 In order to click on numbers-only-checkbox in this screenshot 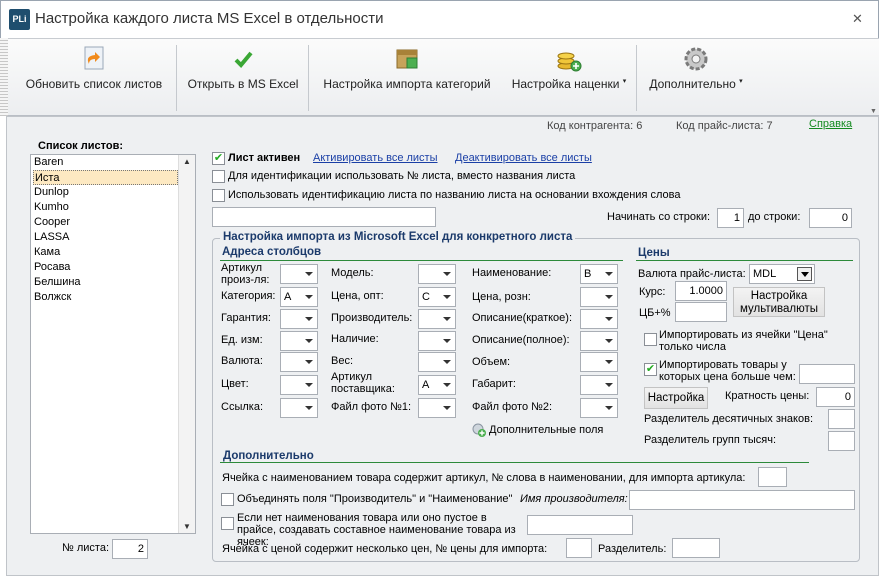, I will do `click(650, 339)`.